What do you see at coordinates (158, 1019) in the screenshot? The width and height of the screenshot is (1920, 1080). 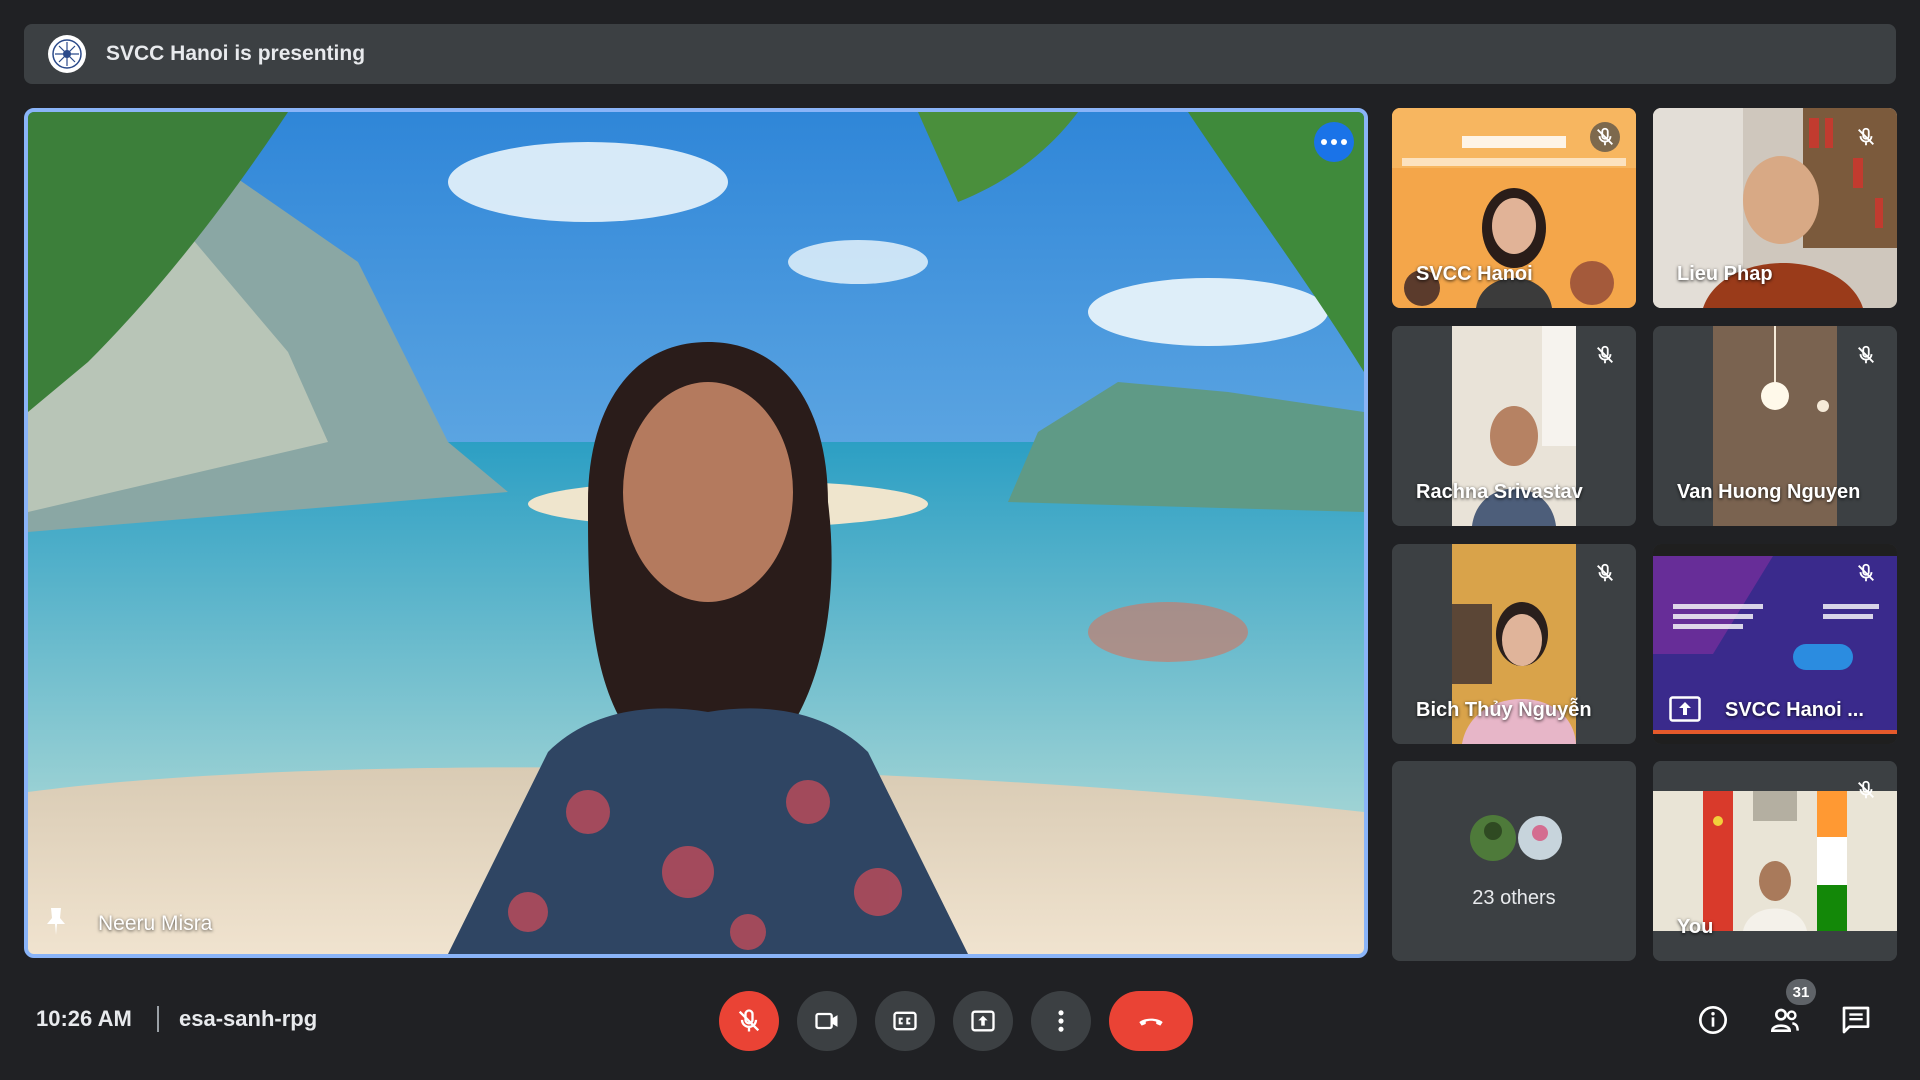 I see `divider` at bounding box center [158, 1019].